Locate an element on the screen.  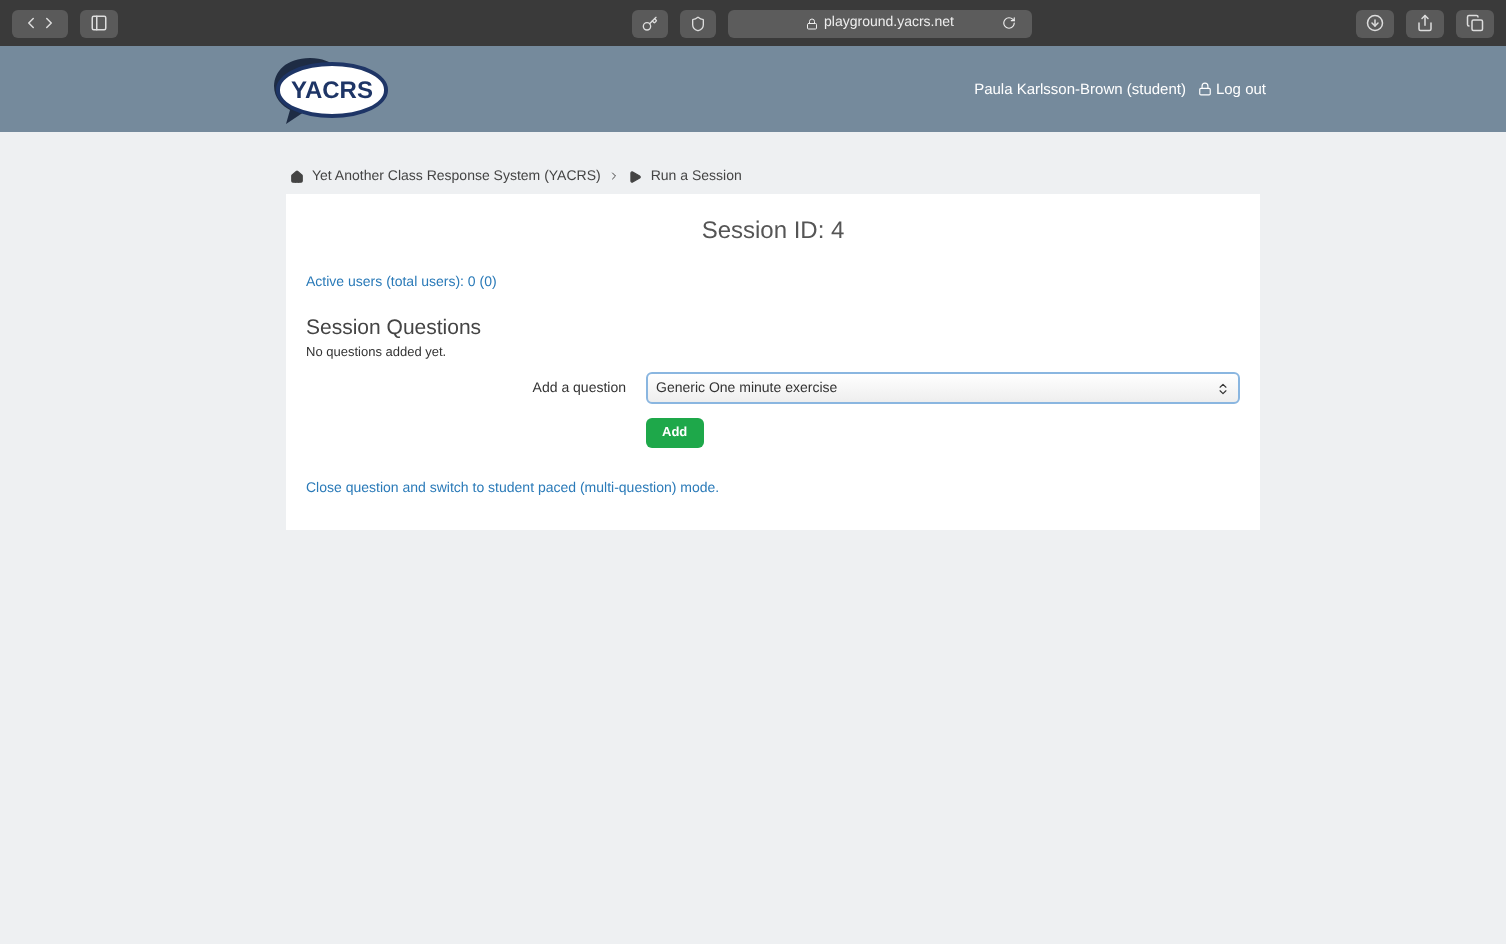
tabs-icon is located at coordinates (1475, 23).